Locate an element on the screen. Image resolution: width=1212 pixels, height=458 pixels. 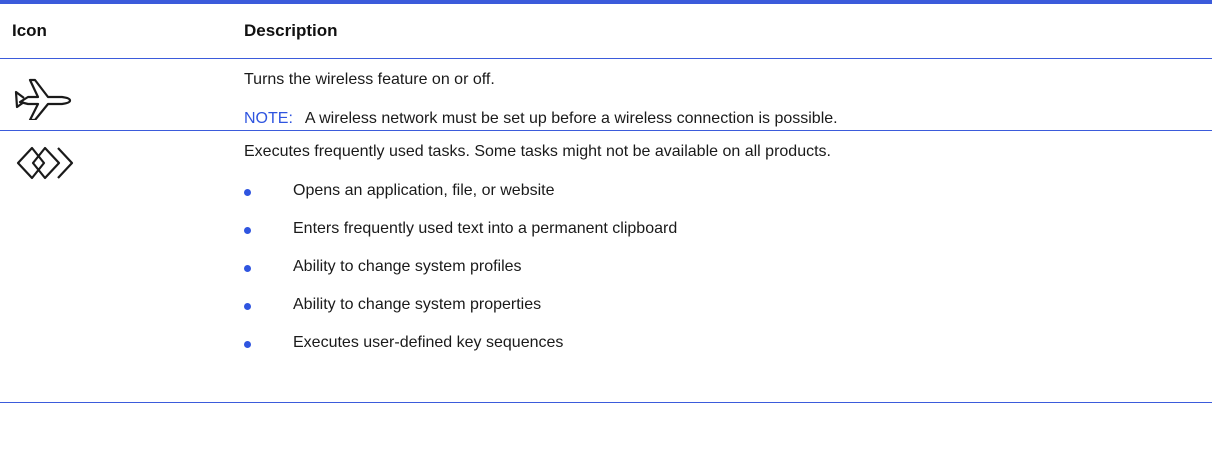
table-header: Icon Description is located at coordinates (606, 31).